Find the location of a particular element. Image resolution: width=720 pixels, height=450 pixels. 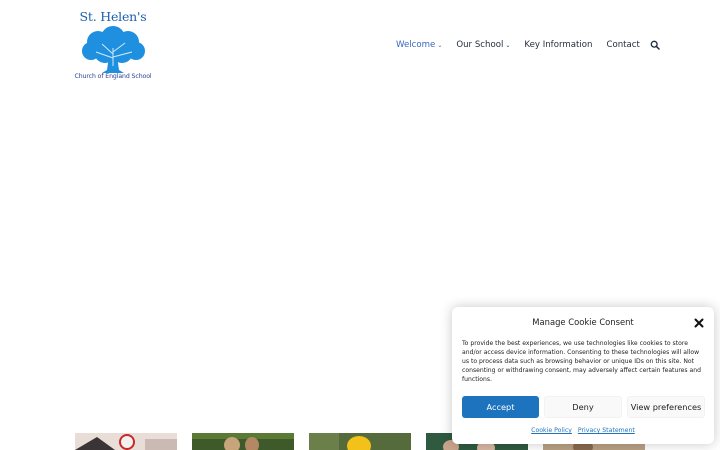

nav-label: Our School is located at coordinates (480, 45).